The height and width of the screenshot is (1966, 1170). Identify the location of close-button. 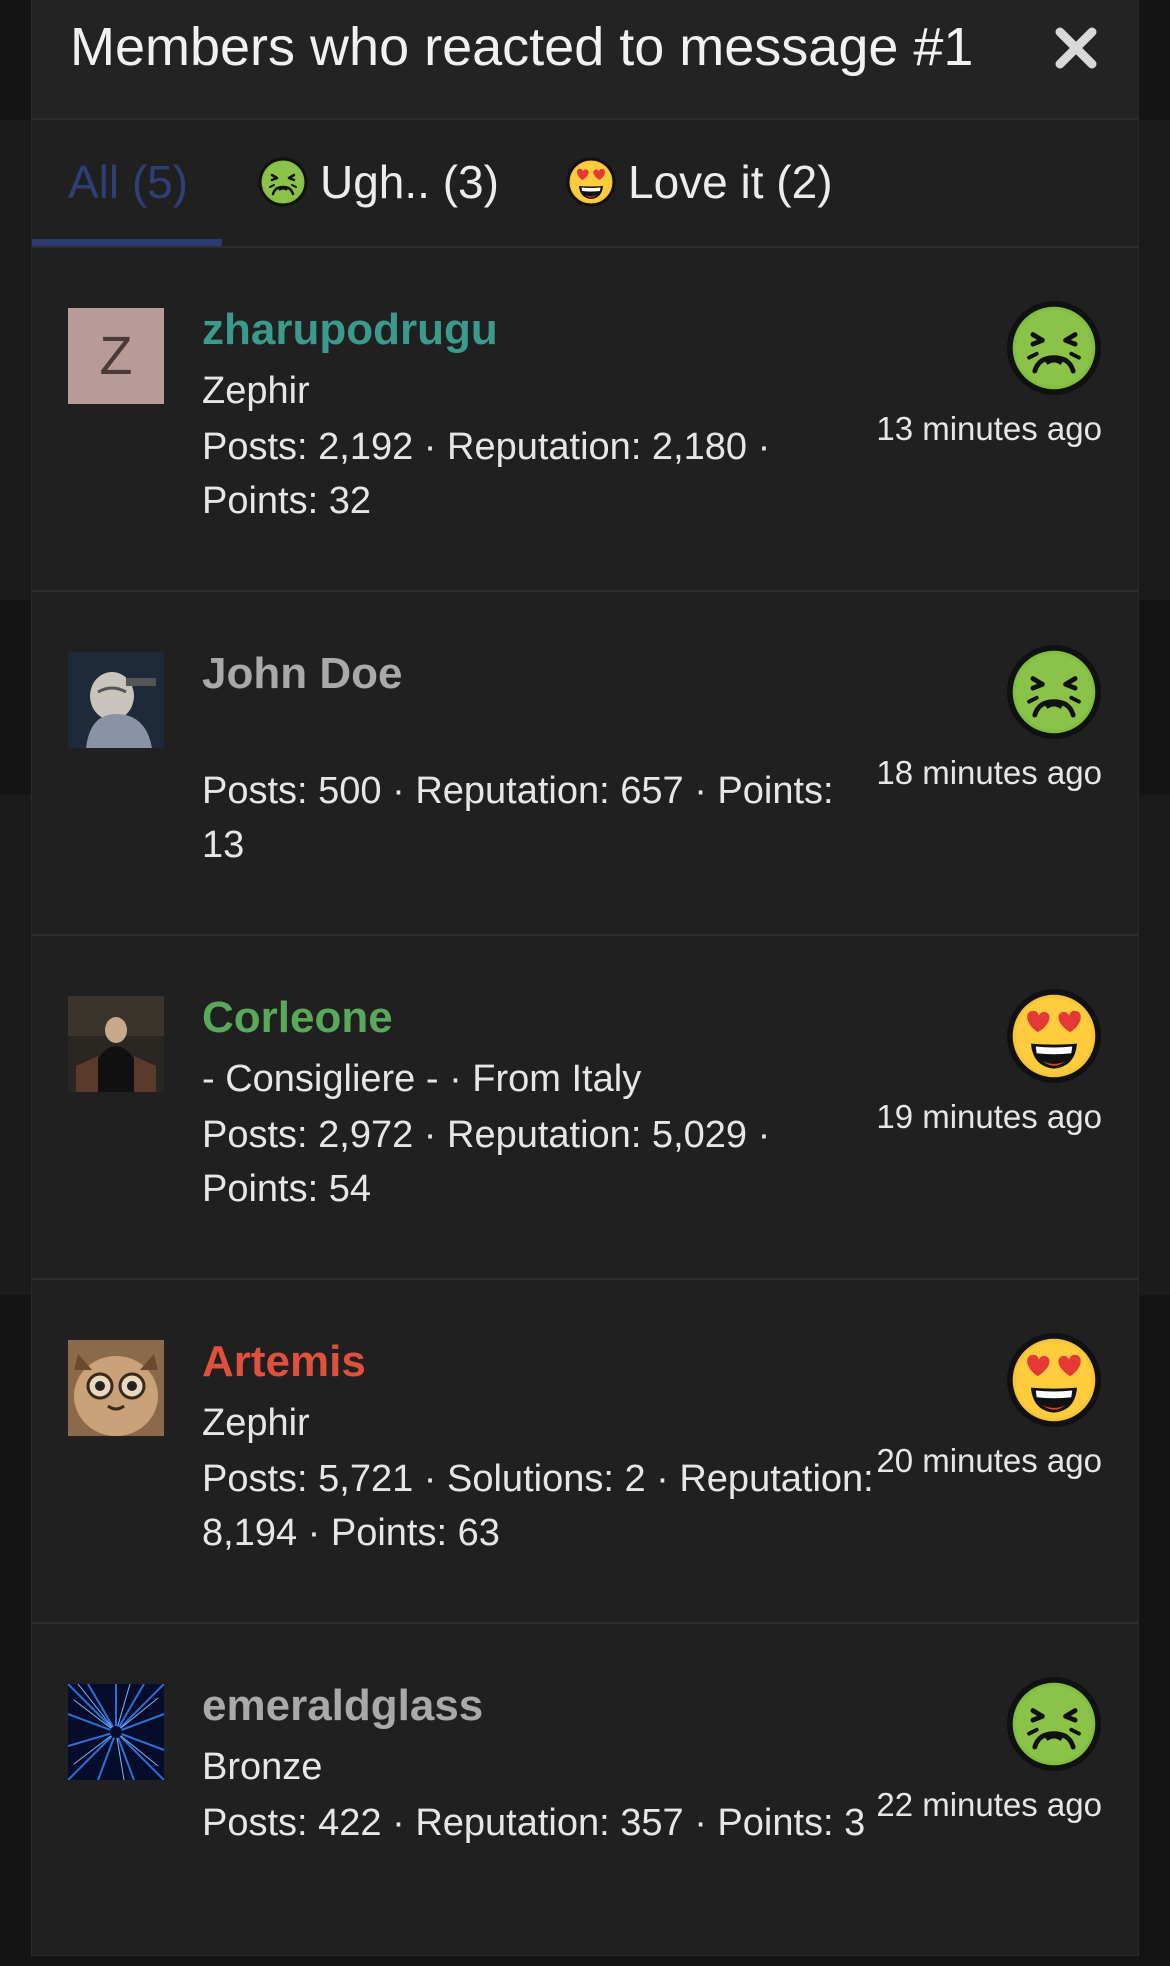
(1076, 48).